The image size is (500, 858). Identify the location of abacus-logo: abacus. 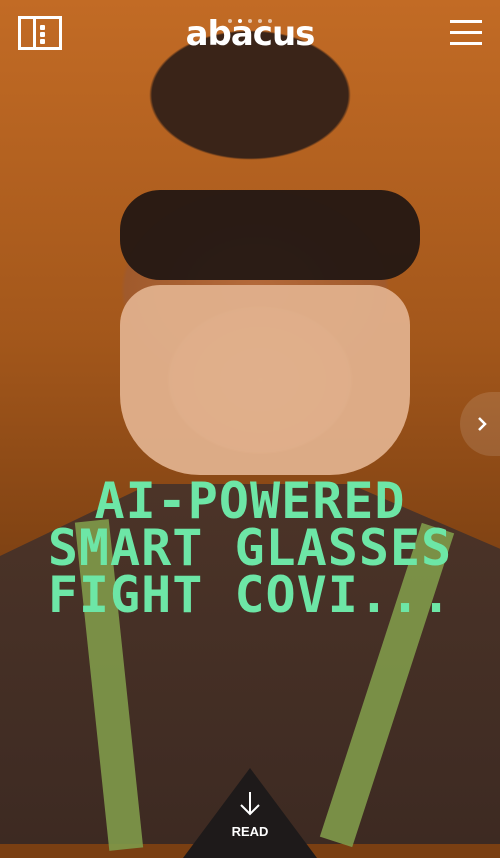
(250, 34).